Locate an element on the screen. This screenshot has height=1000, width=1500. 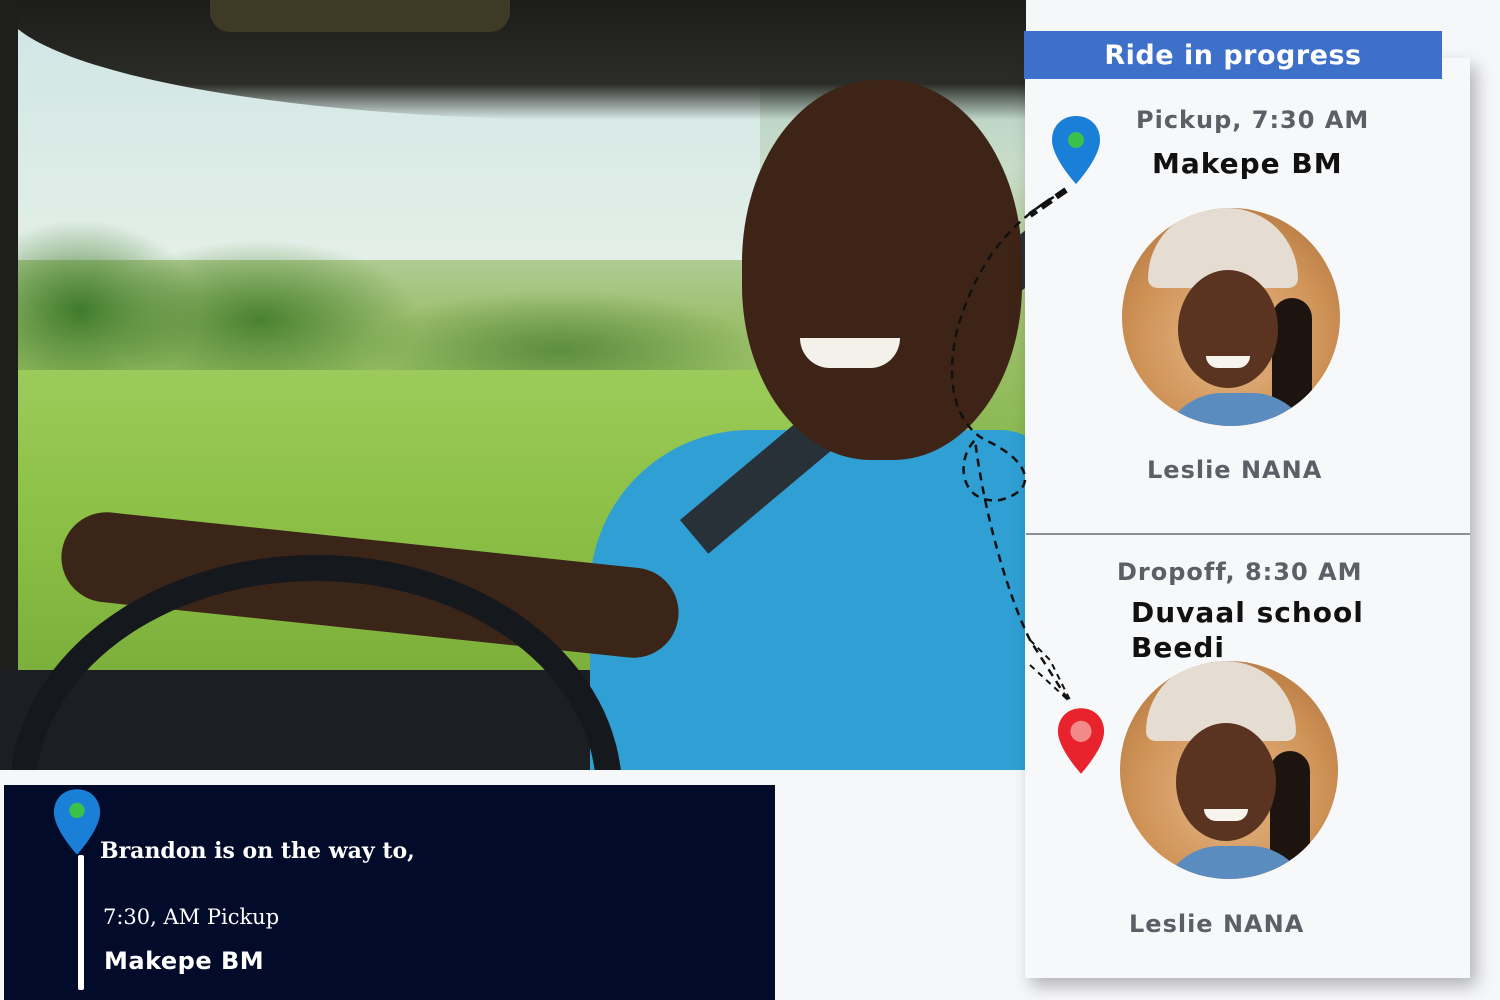
dropoff-pin-icon is located at coordinates (1081, 741).